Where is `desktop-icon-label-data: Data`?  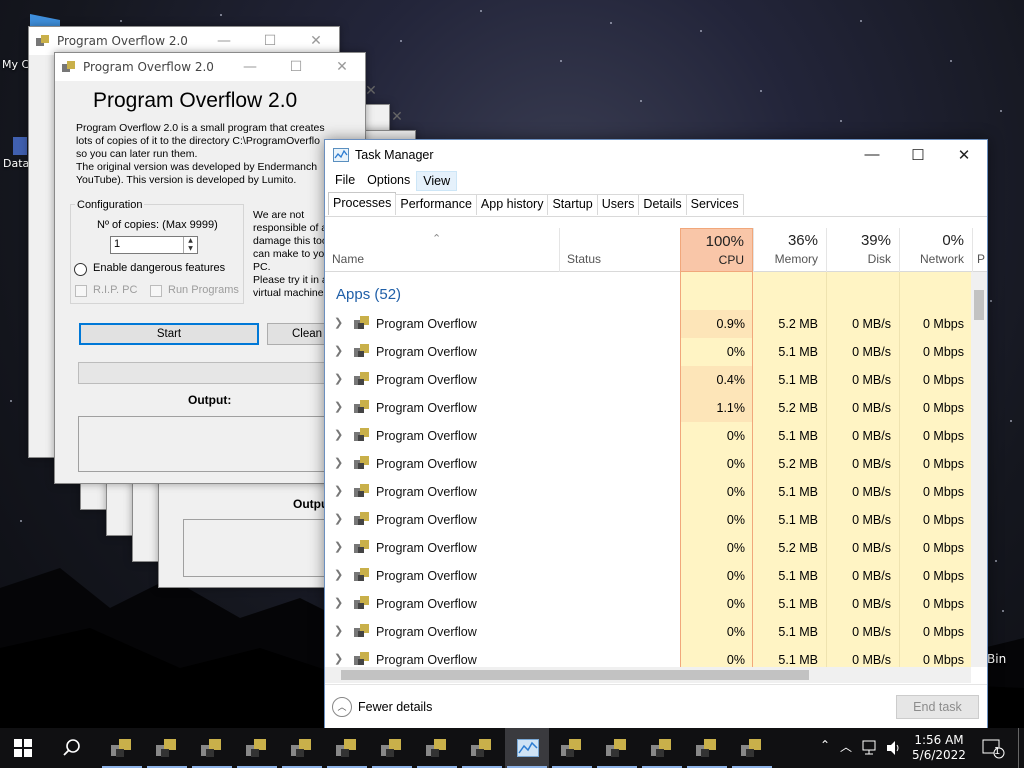
desktop-icon-label-data: Data is located at coordinates (16, 163).